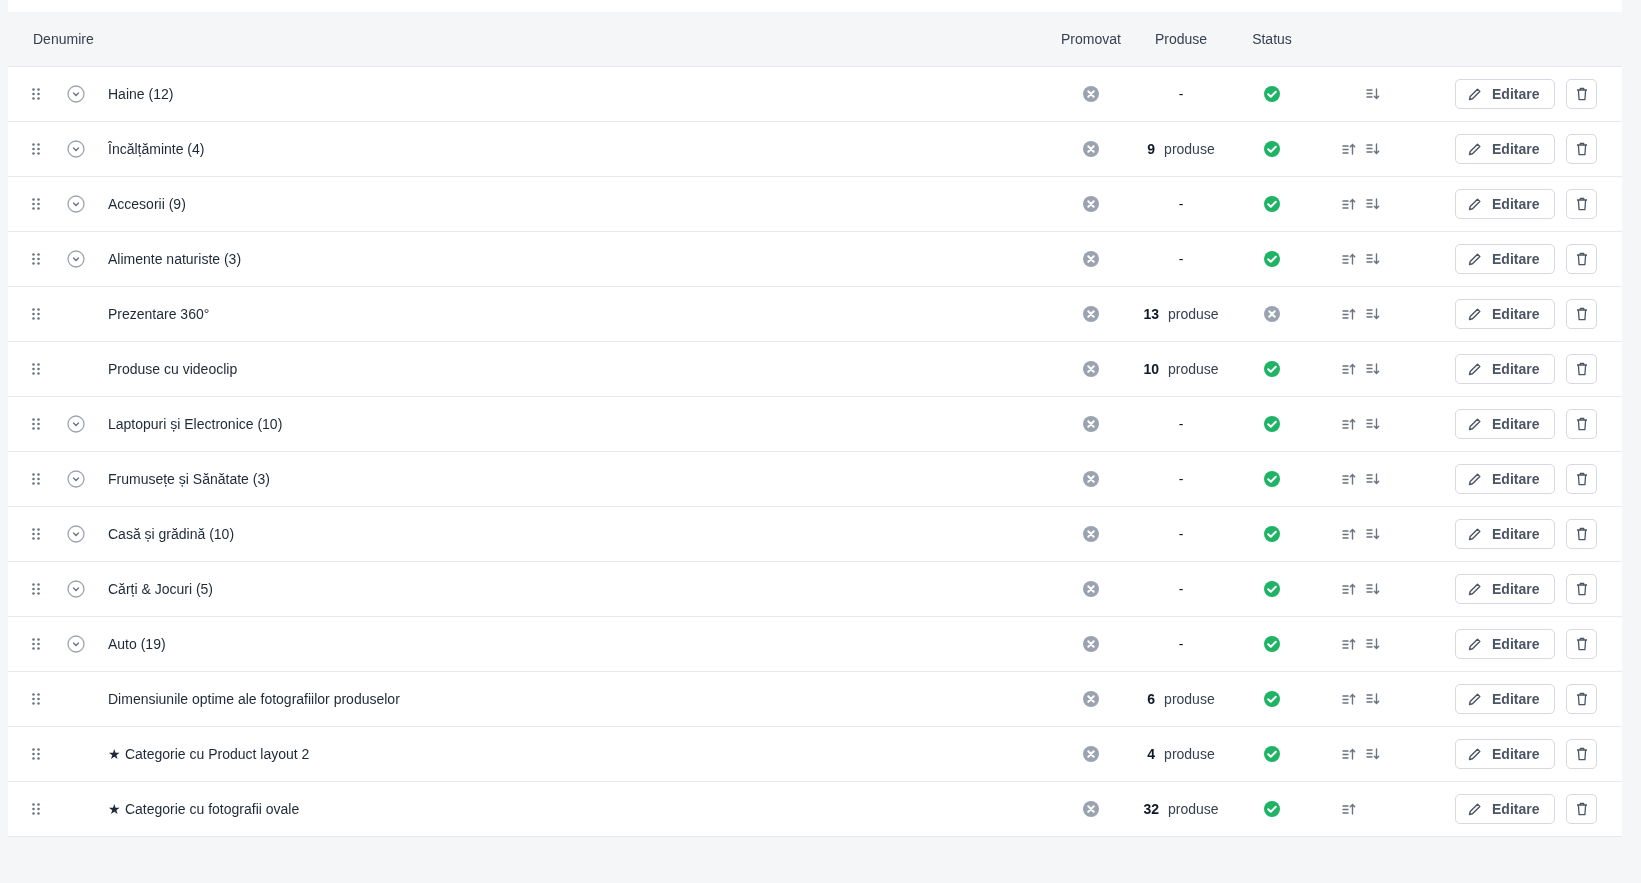 The image size is (1641, 883). What do you see at coordinates (1151, 149) in the screenshot?
I see `product-count: 9` at bounding box center [1151, 149].